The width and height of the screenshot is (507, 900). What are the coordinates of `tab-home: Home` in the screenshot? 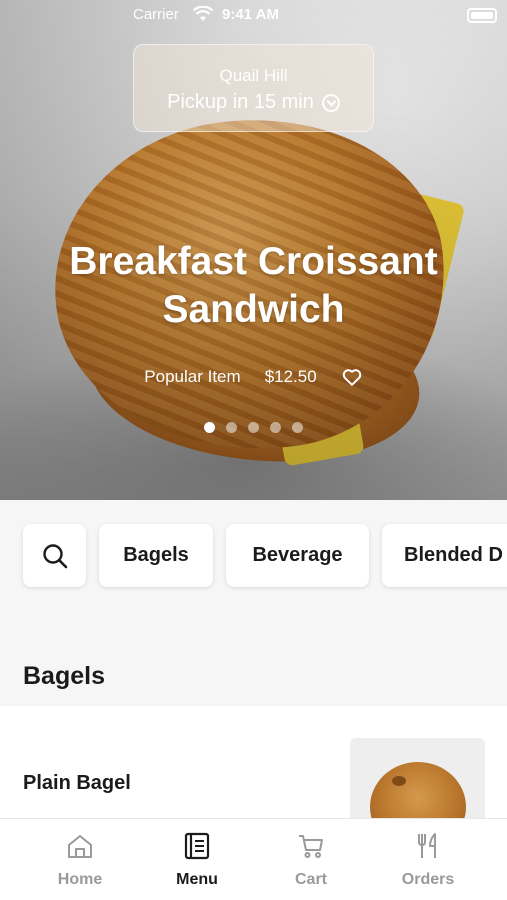 It's located at (80, 860).